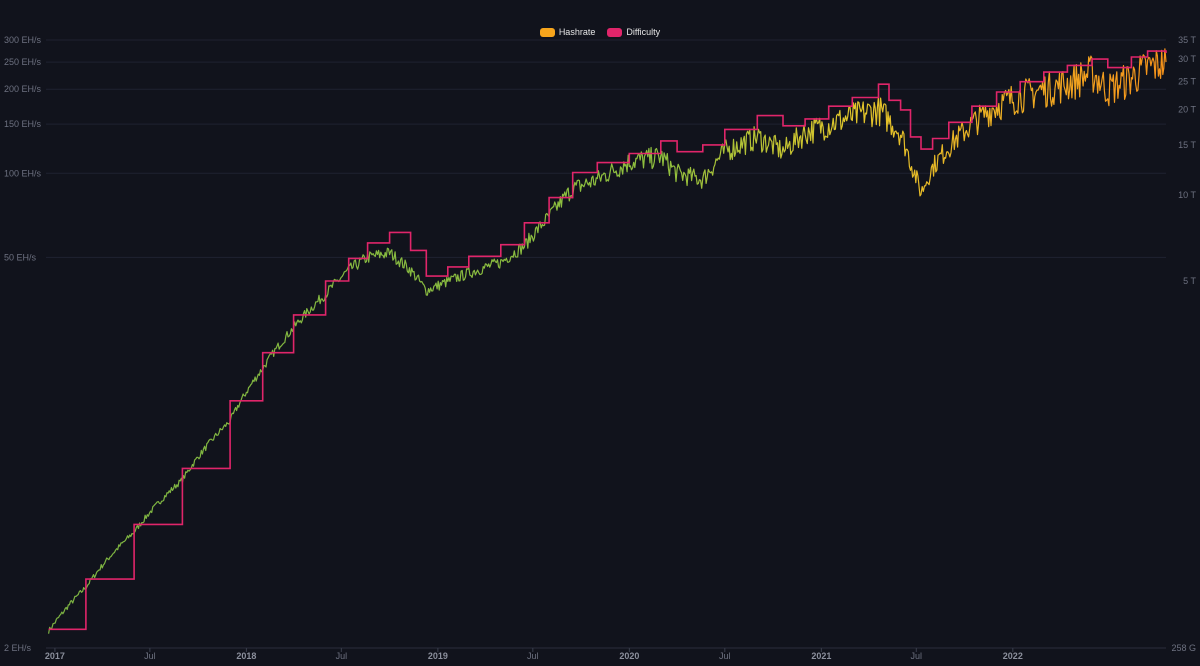  Describe the element at coordinates (20, 257) in the screenshot. I see `left-tick-label: 50 EH/s` at that location.